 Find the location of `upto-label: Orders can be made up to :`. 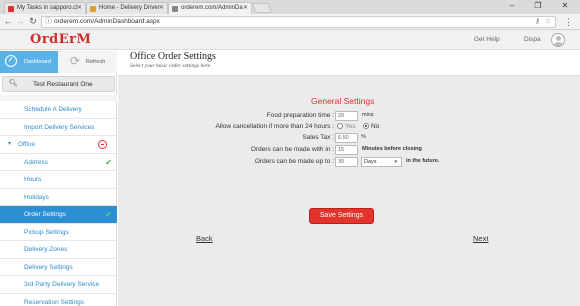

upto-label: Orders can be made up to : is located at coordinates (294, 161).